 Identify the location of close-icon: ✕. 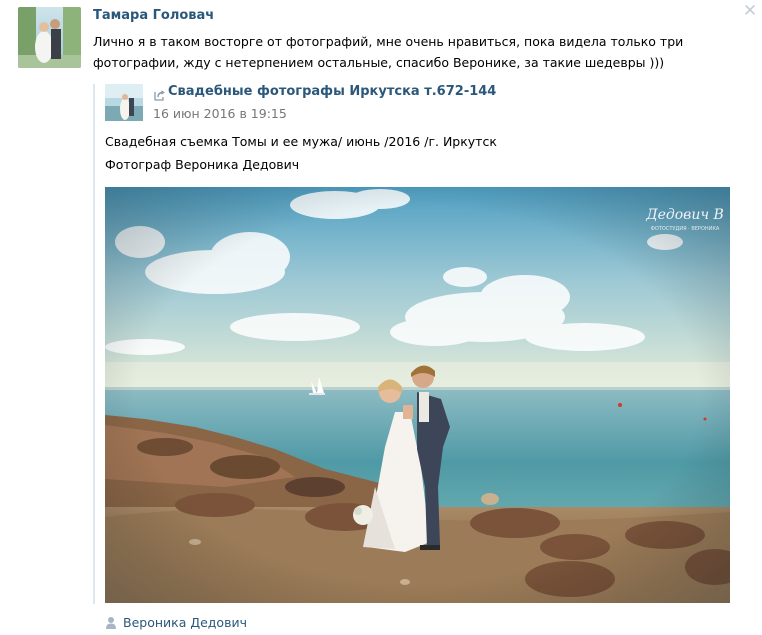
(750, 11).